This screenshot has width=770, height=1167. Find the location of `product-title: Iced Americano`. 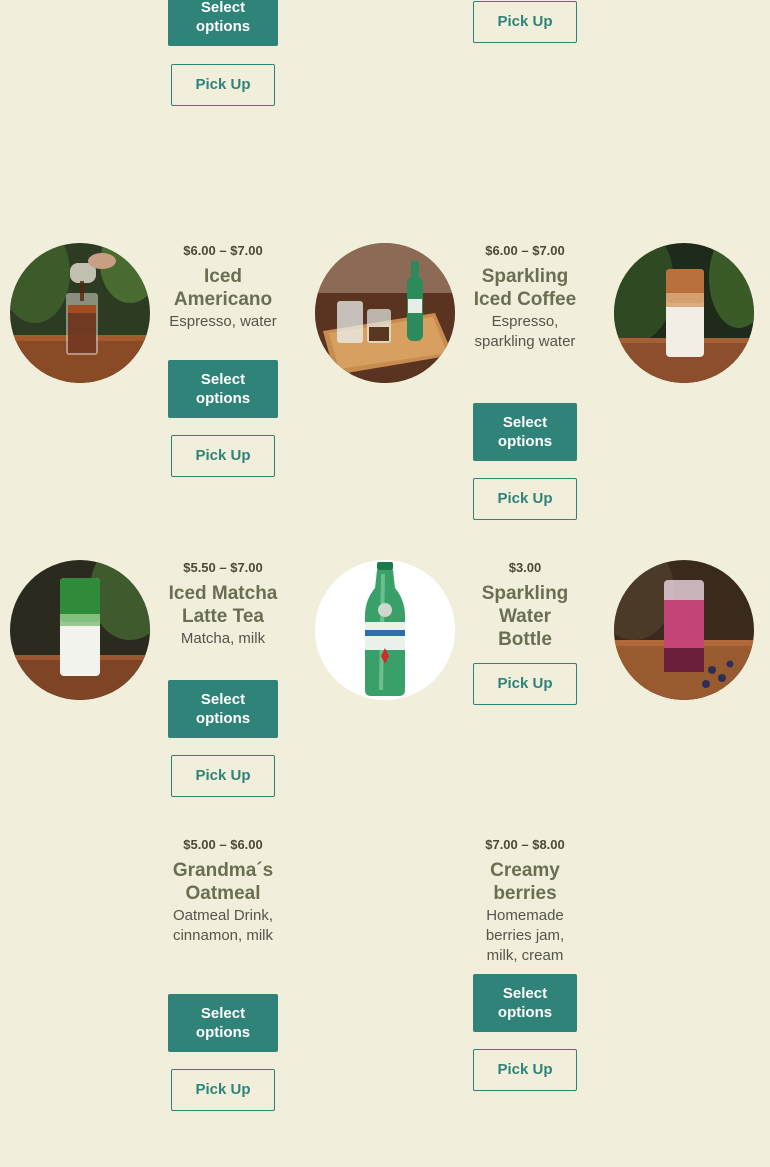

product-title: Iced Americano is located at coordinates (223, 288).